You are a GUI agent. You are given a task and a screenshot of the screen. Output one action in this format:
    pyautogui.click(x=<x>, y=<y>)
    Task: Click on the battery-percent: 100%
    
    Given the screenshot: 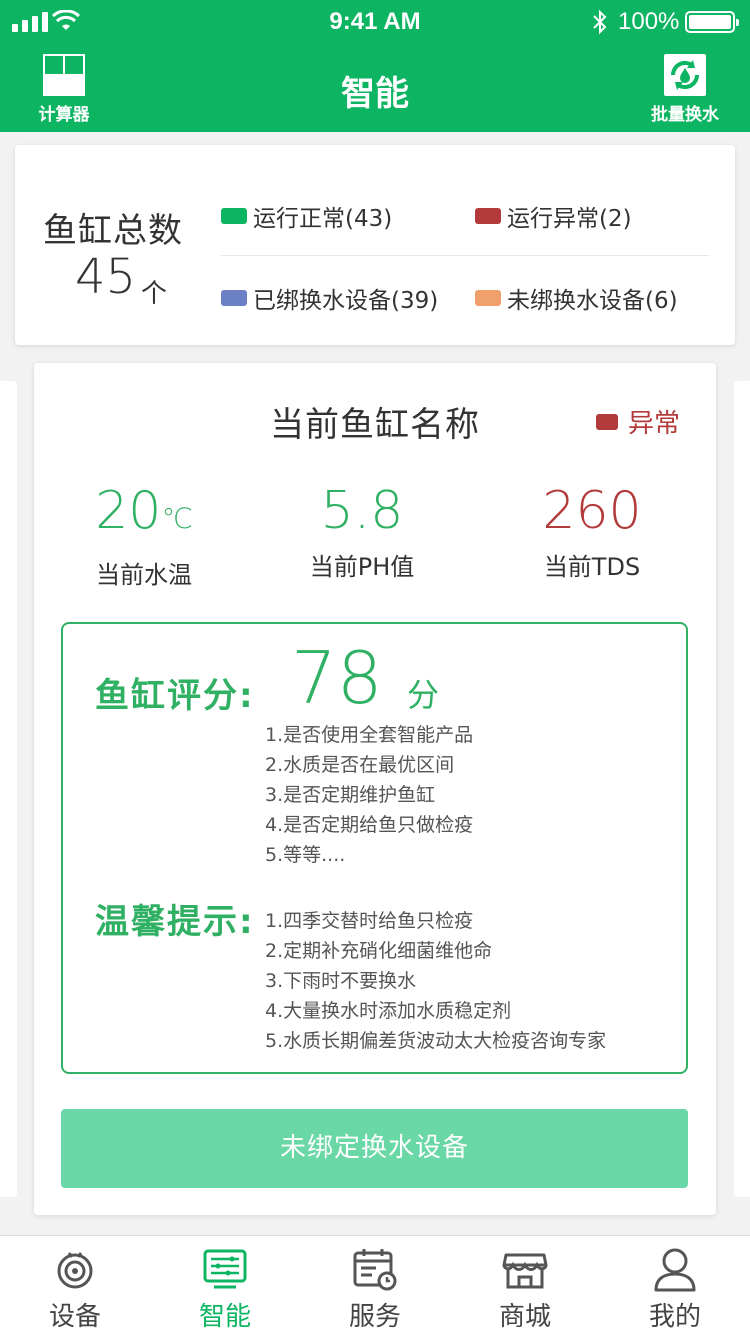 What is the action you would take?
    pyautogui.click(x=649, y=21)
    